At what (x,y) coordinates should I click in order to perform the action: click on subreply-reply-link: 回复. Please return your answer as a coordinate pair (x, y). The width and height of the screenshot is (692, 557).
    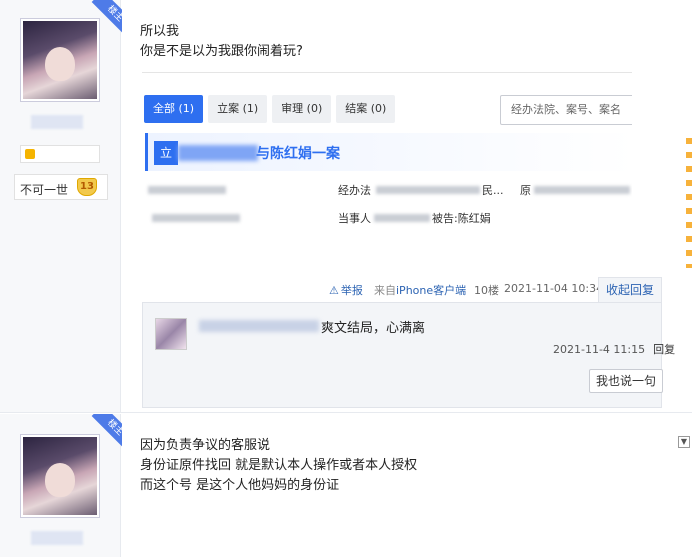
    Looking at the image, I should click on (664, 349).